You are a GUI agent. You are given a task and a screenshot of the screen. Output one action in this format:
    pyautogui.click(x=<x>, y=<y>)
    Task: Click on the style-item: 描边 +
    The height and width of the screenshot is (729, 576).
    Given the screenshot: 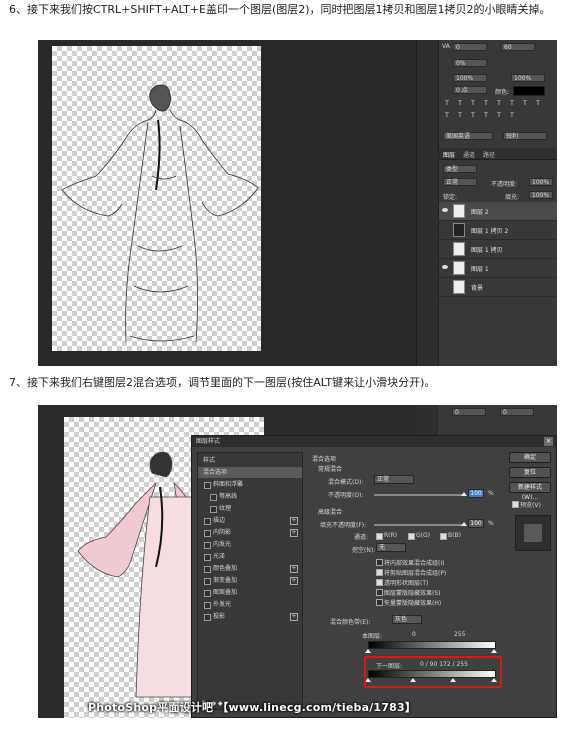 What is the action you would take?
    pyautogui.click(x=250, y=520)
    